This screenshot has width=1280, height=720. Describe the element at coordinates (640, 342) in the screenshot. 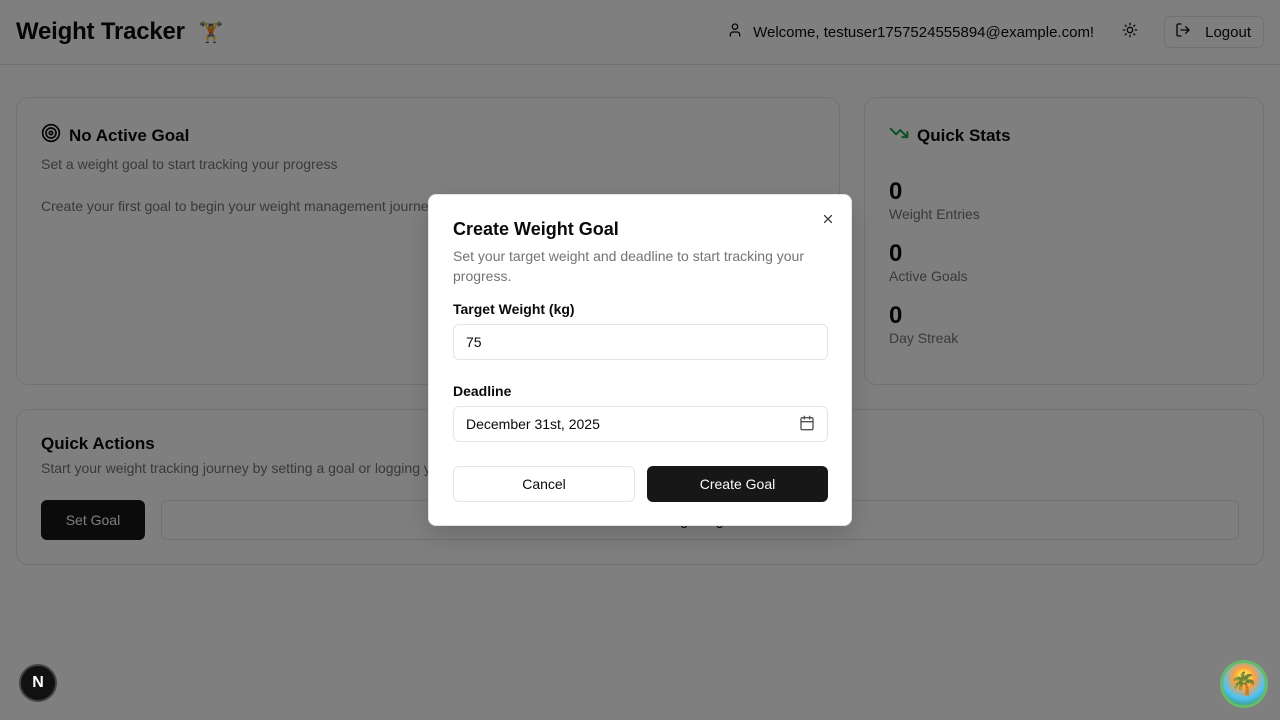

I see `target-weight-input: 75` at that location.